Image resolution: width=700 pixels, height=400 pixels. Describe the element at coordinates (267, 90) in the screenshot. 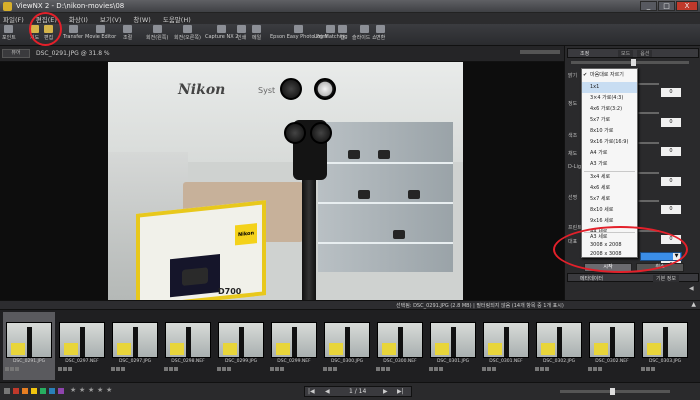

I see `photo-sign-text: Syst` at that location.